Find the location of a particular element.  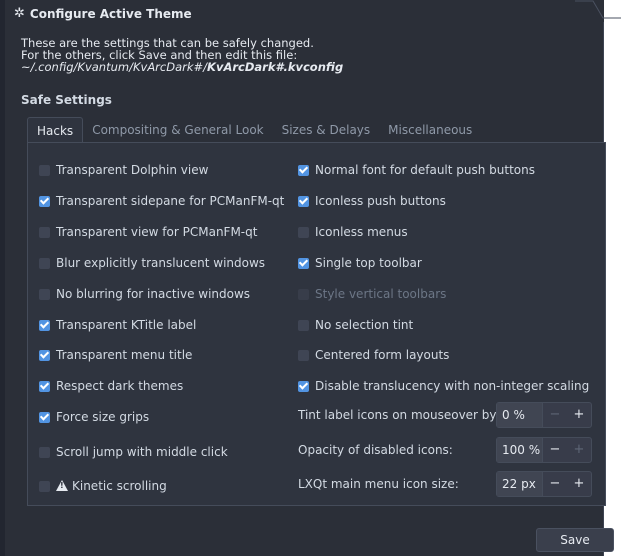

tint-label-icons-row: Tint label icons on mouseover by is located at coordinates (397, 415).